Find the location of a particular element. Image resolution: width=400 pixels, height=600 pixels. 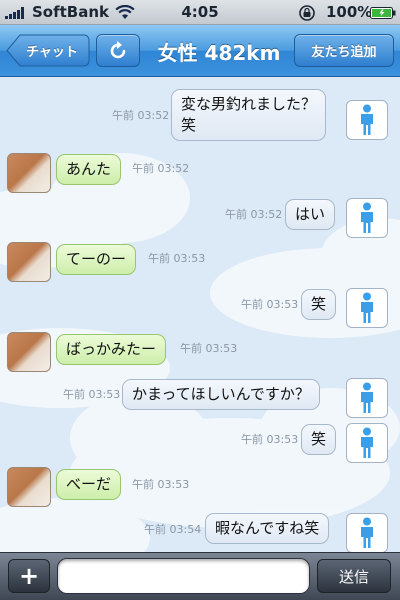

status-bar: SoftBank 4:05 100% is located at coordinates (200, 12).